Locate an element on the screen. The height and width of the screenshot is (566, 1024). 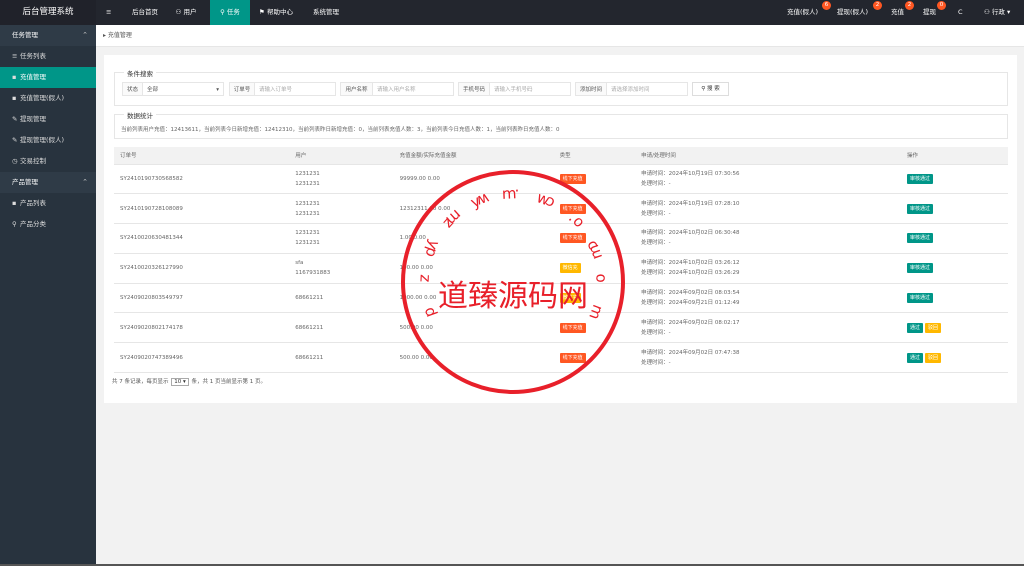
sidebar-item: ⚲ 产品分类 is located at coordinates (48, 224).